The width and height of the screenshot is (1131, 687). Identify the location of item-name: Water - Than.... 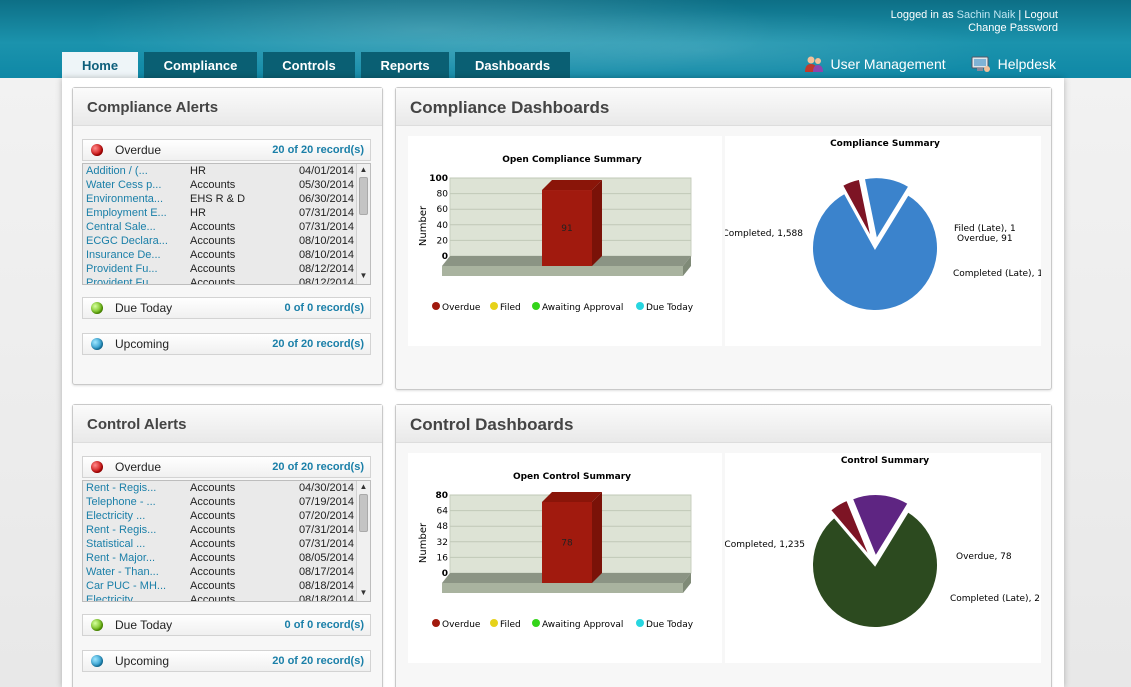
(138, 572).